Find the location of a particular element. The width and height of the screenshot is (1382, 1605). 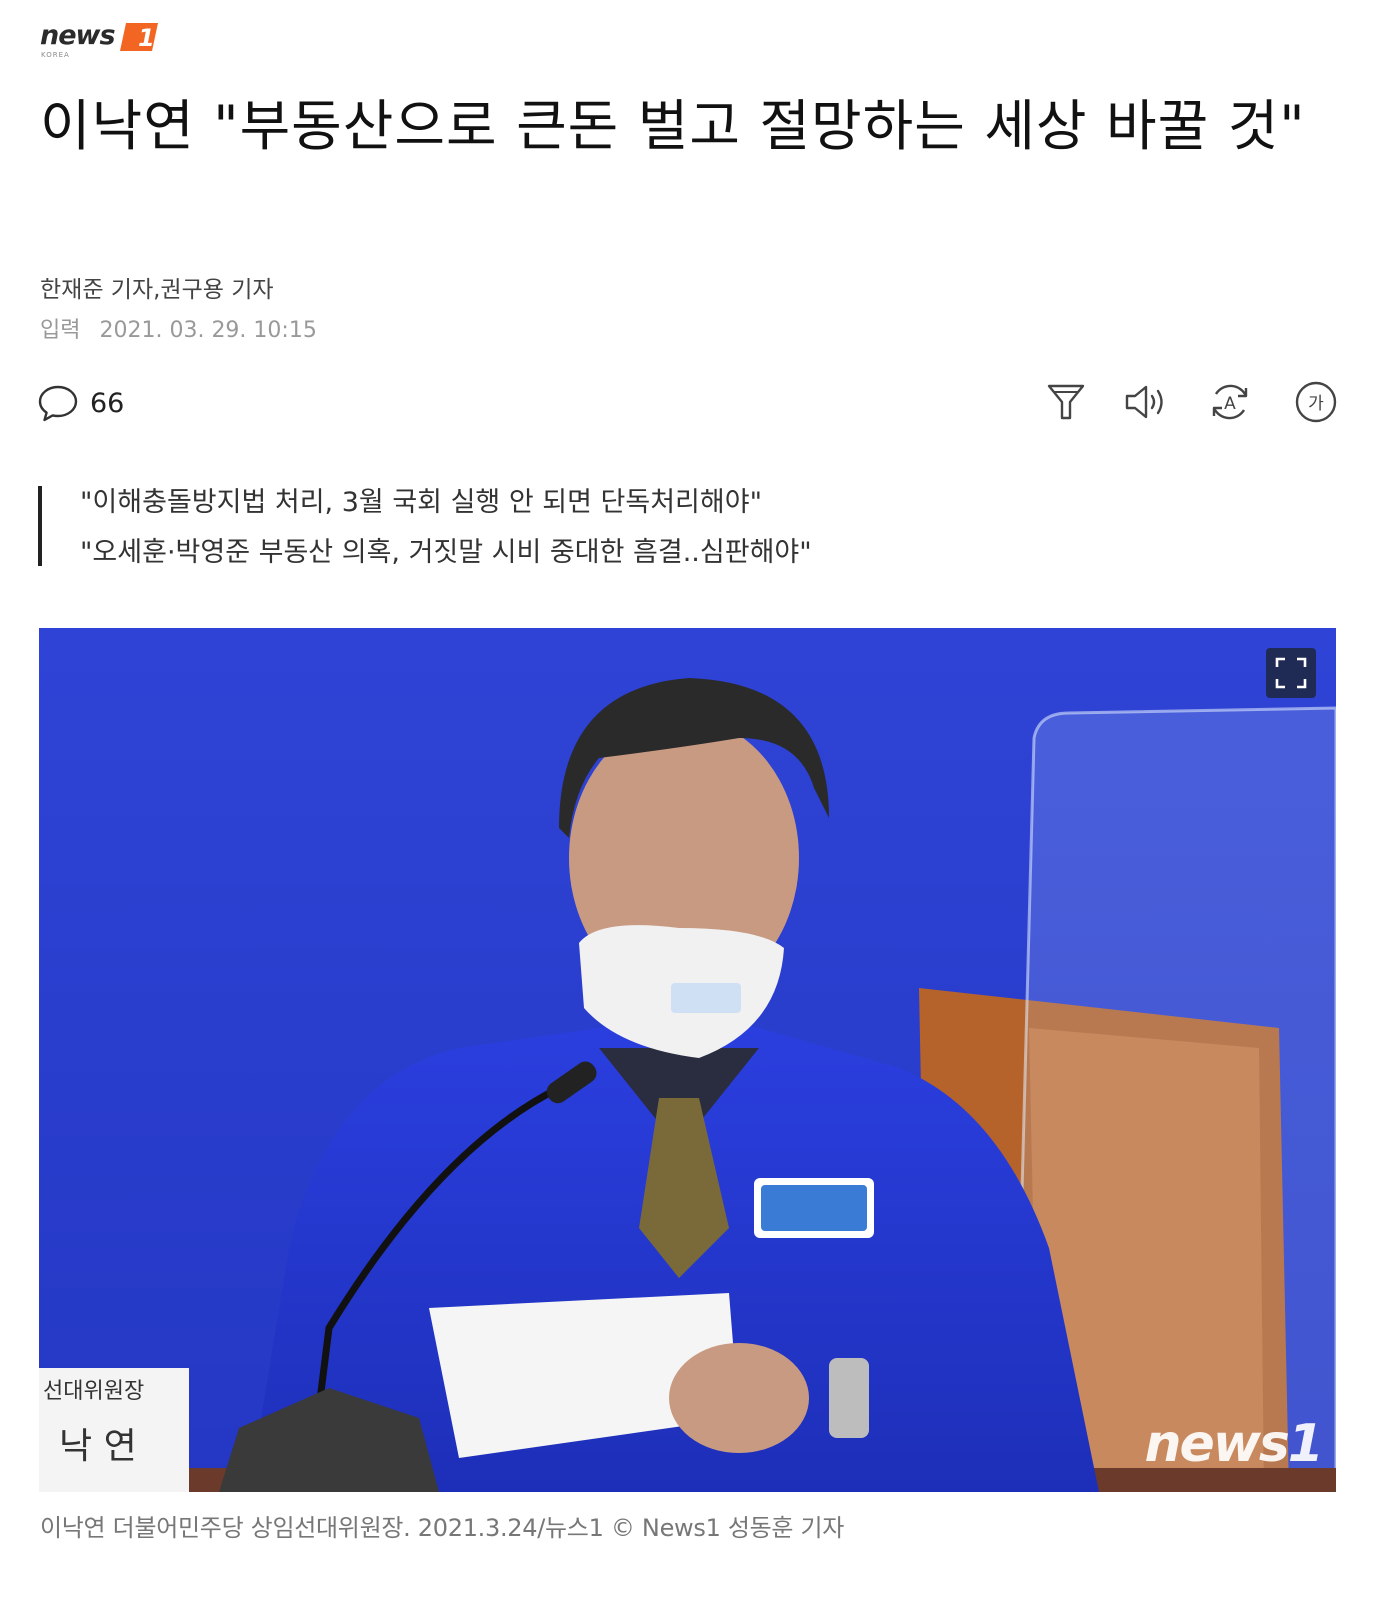

logo-badge: 1 is located at coordinates (140, 37).